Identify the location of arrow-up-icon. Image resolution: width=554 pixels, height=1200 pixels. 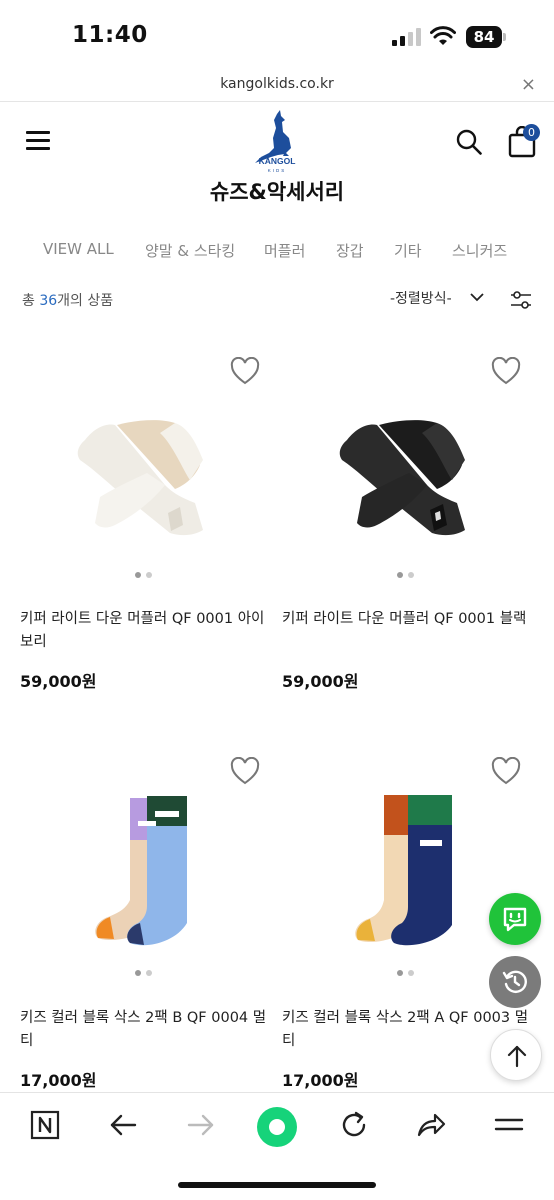
(517, 1056).